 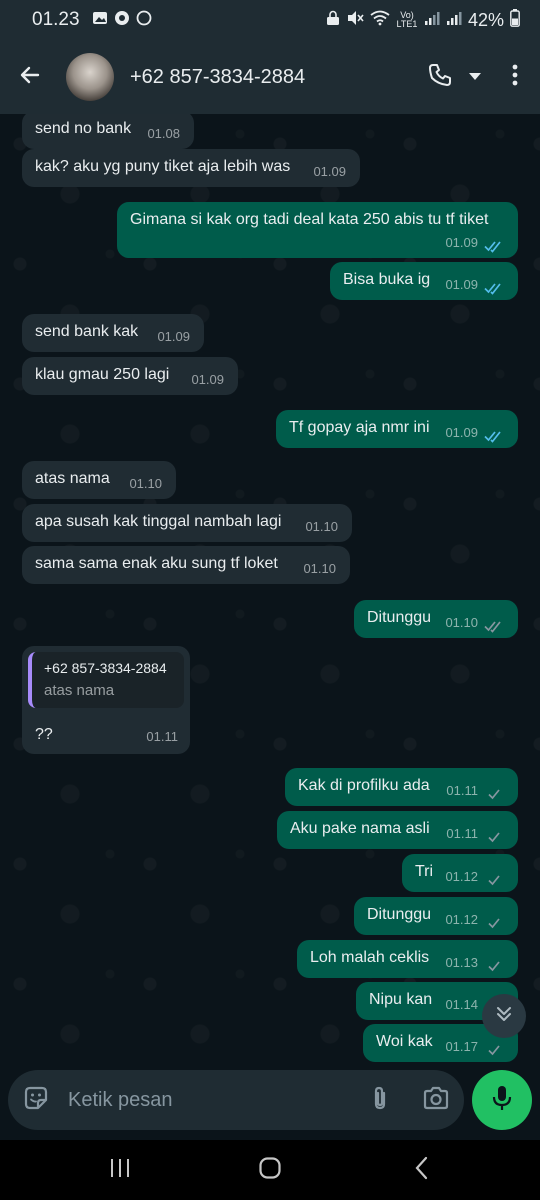 I want to click on sticker-button, so click(x=36, y=1100).